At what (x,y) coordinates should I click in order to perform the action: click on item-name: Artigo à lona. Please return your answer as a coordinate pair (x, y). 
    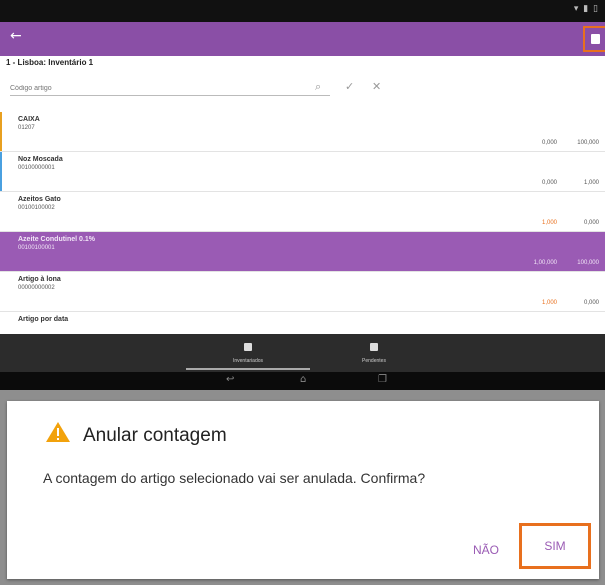
    Looking at the image, I should click on (39, 279).